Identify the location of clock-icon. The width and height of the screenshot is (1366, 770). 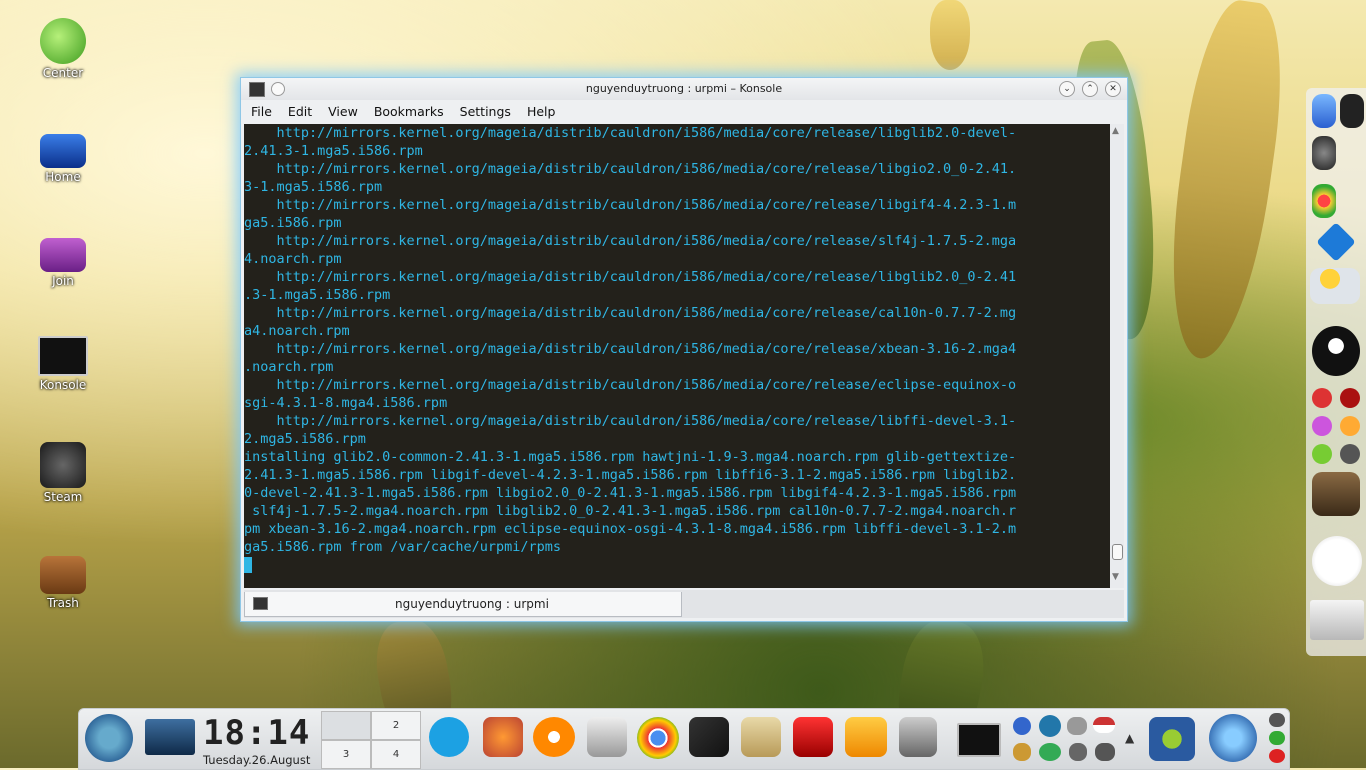
(1337, 561).